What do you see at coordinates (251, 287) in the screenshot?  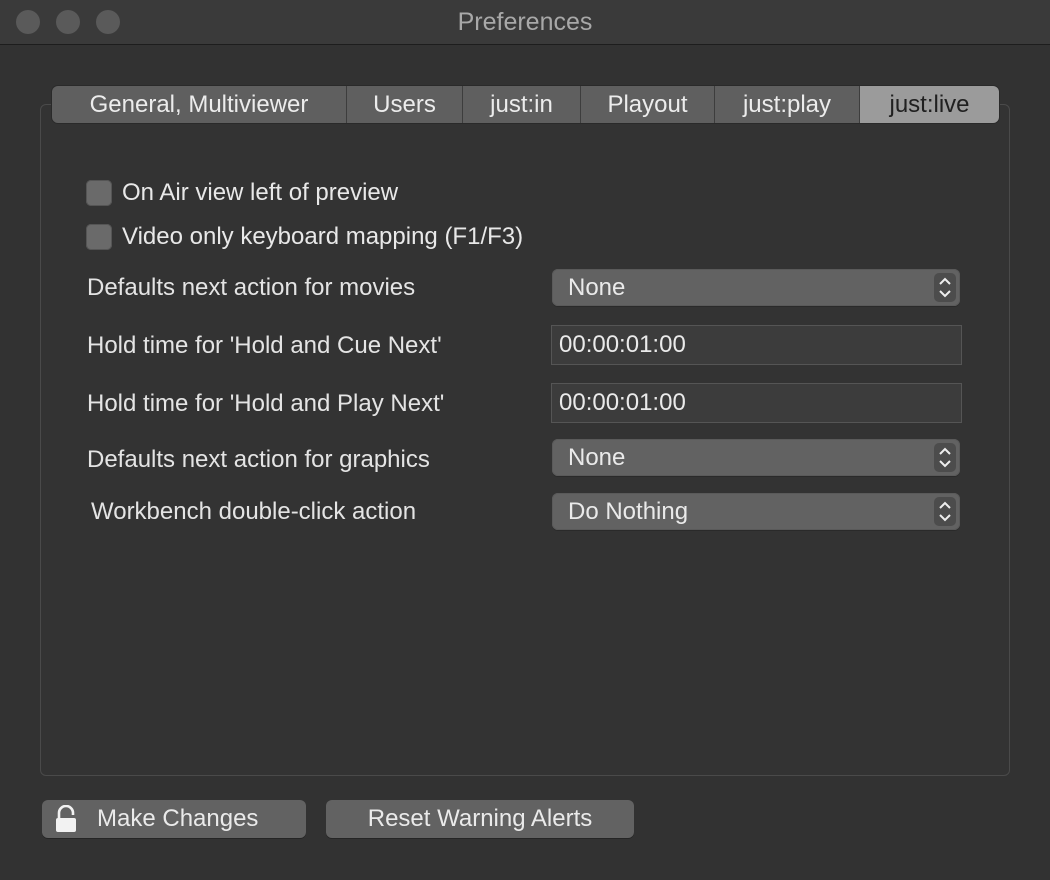 I see `movies-next-action-label: Defaults next action for movies` at bounding box center [251, 287].